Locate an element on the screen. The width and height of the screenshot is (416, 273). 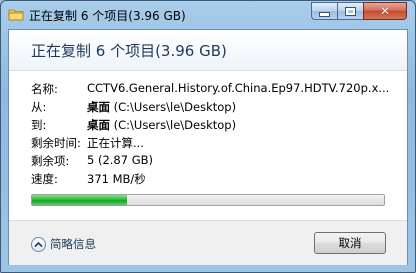
maximize-icon is located at coordinates (350, 11).